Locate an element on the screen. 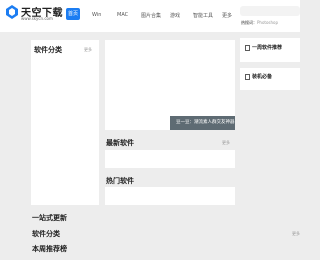 Image resolution: width=320 pixels, height=260 pixels. nav-more: 更多 is located at coordinates (227, 15).